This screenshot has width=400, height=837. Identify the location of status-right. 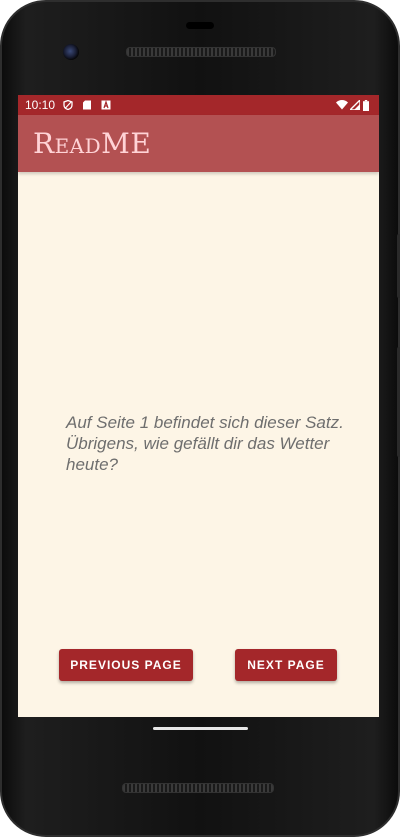
(352, 105).